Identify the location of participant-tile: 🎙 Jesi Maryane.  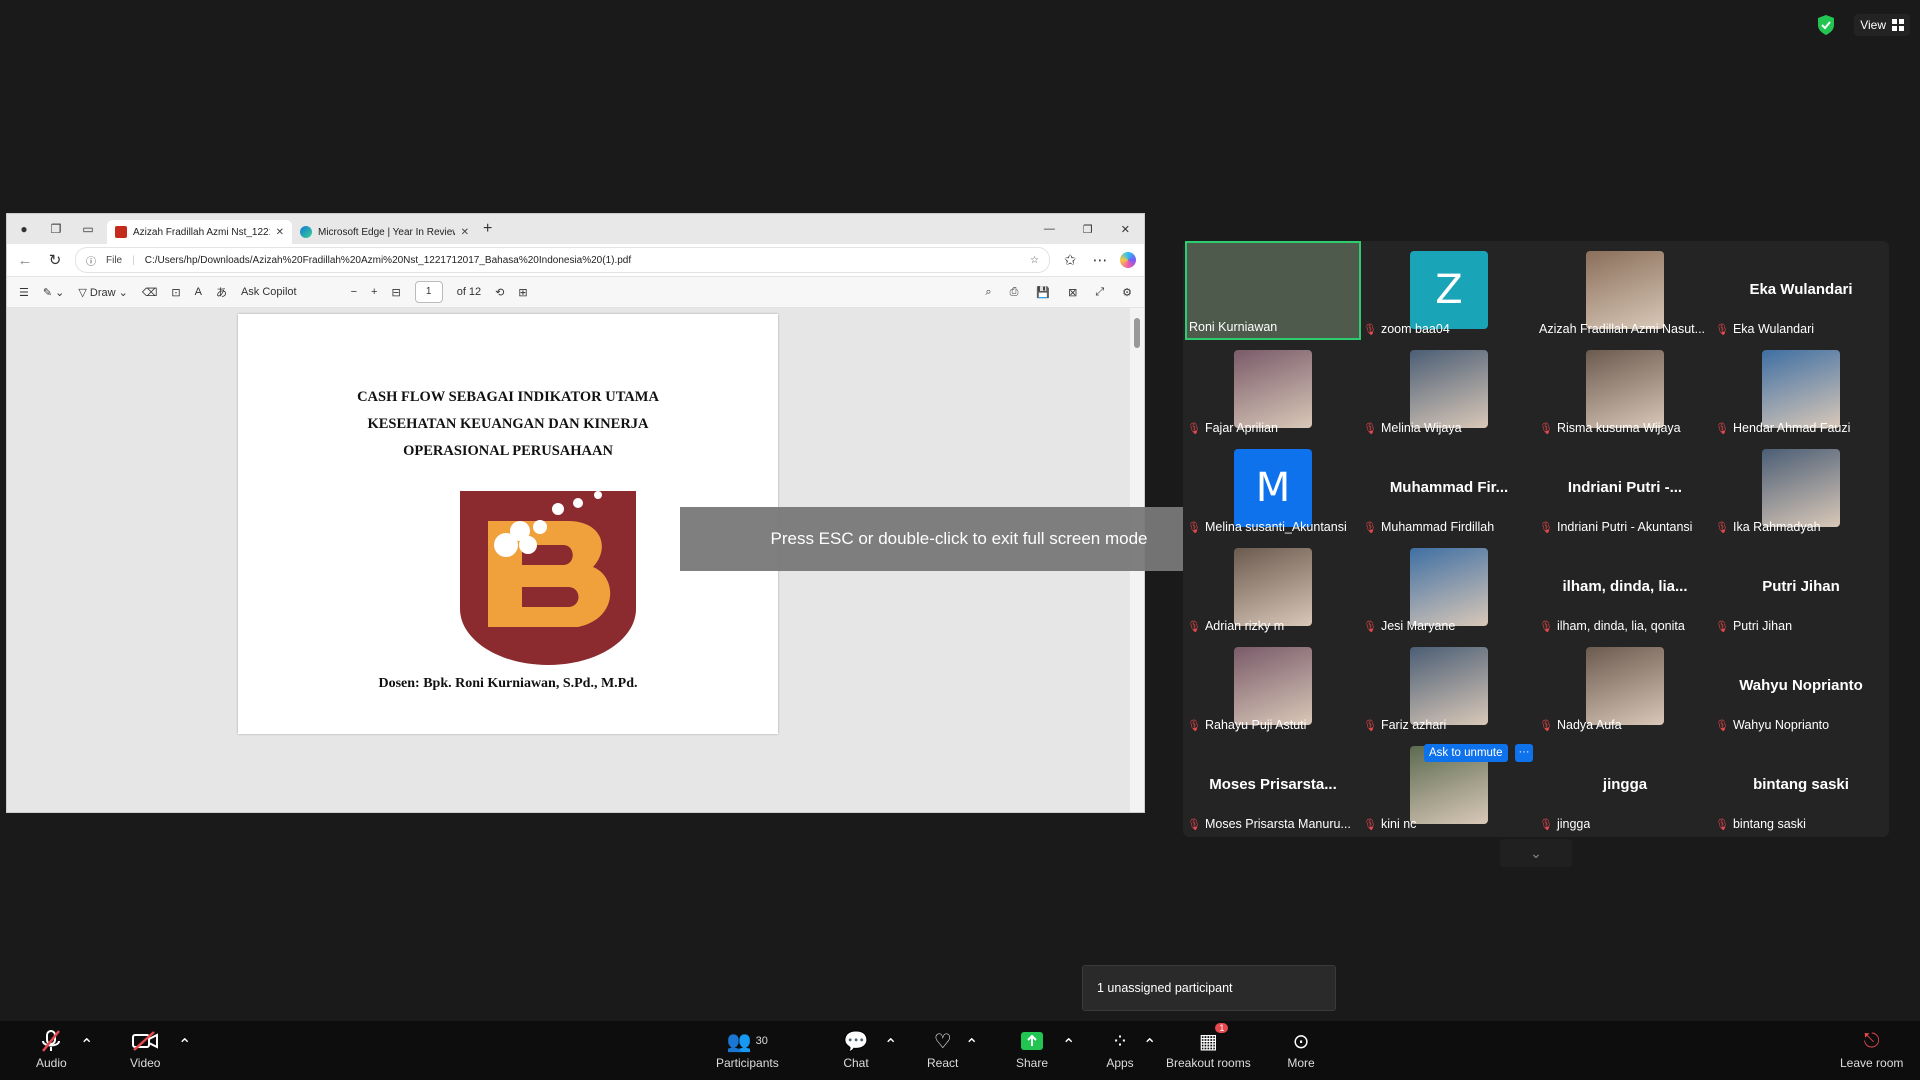
(1449, 587).